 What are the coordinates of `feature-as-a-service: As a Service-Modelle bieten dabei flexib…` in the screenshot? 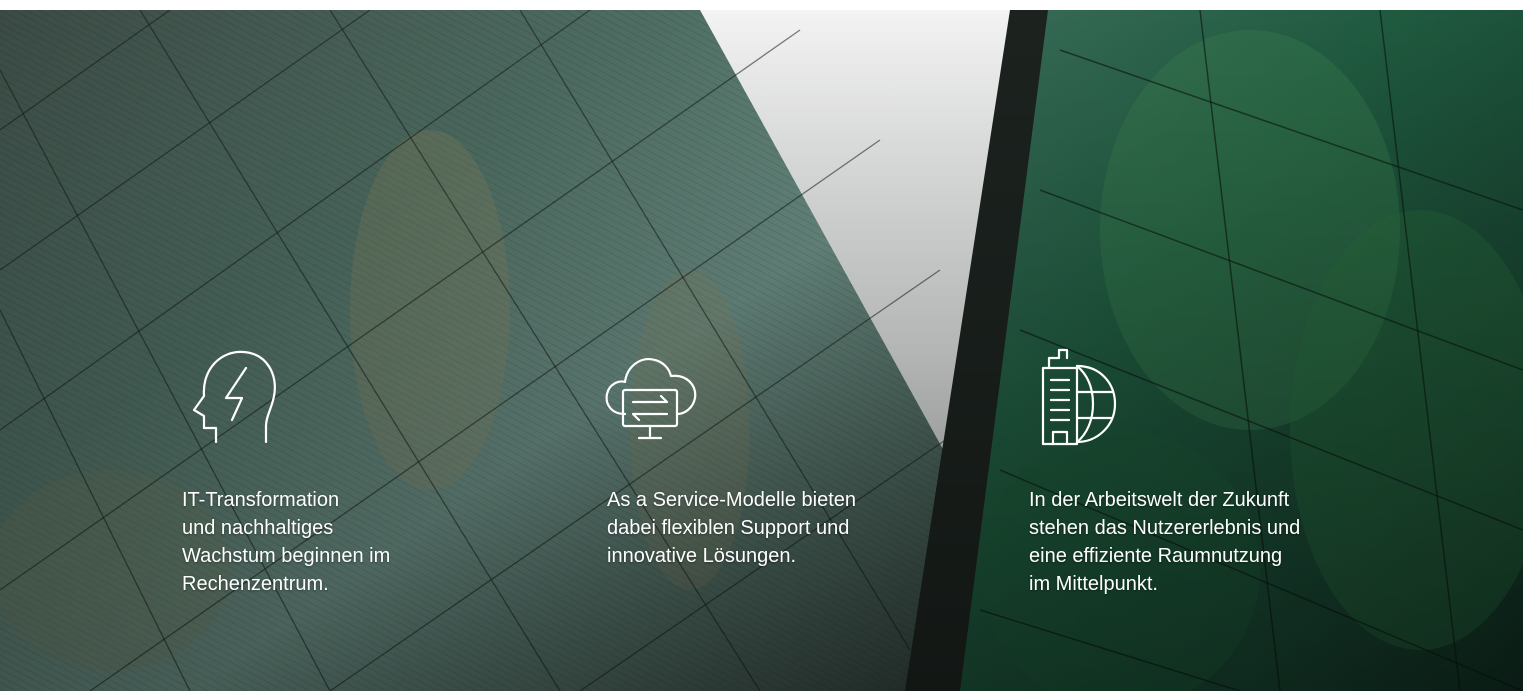 It's located at (730, 456).